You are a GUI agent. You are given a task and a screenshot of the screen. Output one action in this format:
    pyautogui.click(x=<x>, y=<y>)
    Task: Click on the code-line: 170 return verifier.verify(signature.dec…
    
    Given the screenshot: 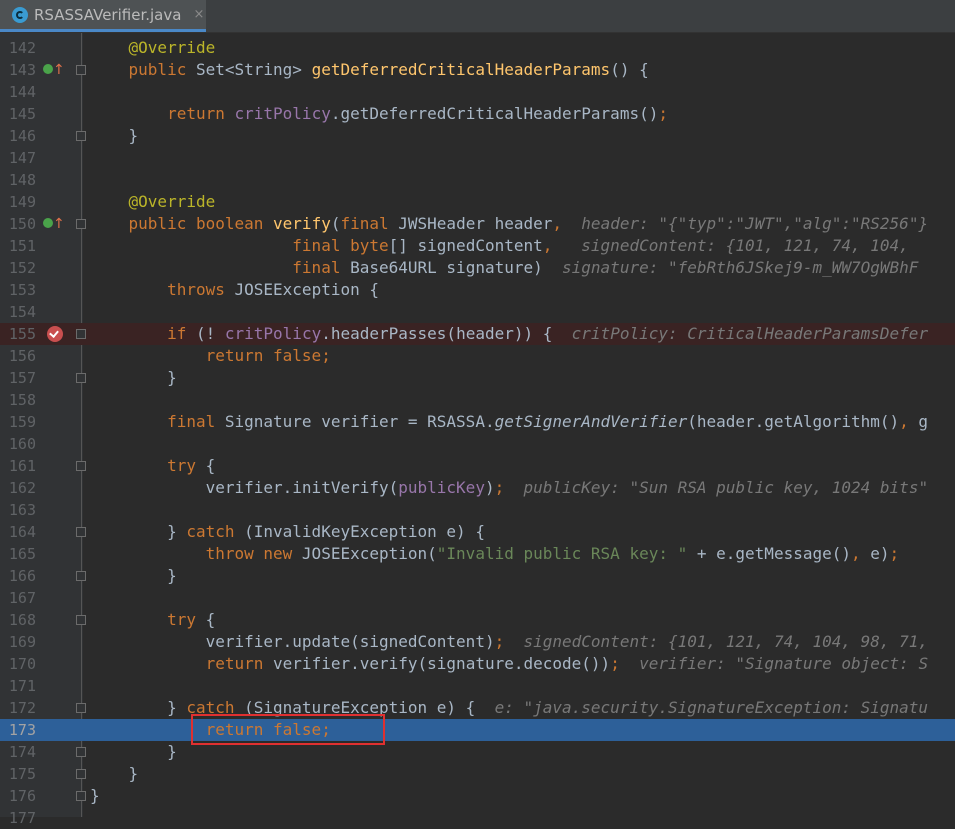 What is the action you would take?
    pyautogui.click(x=477, y=664)
    